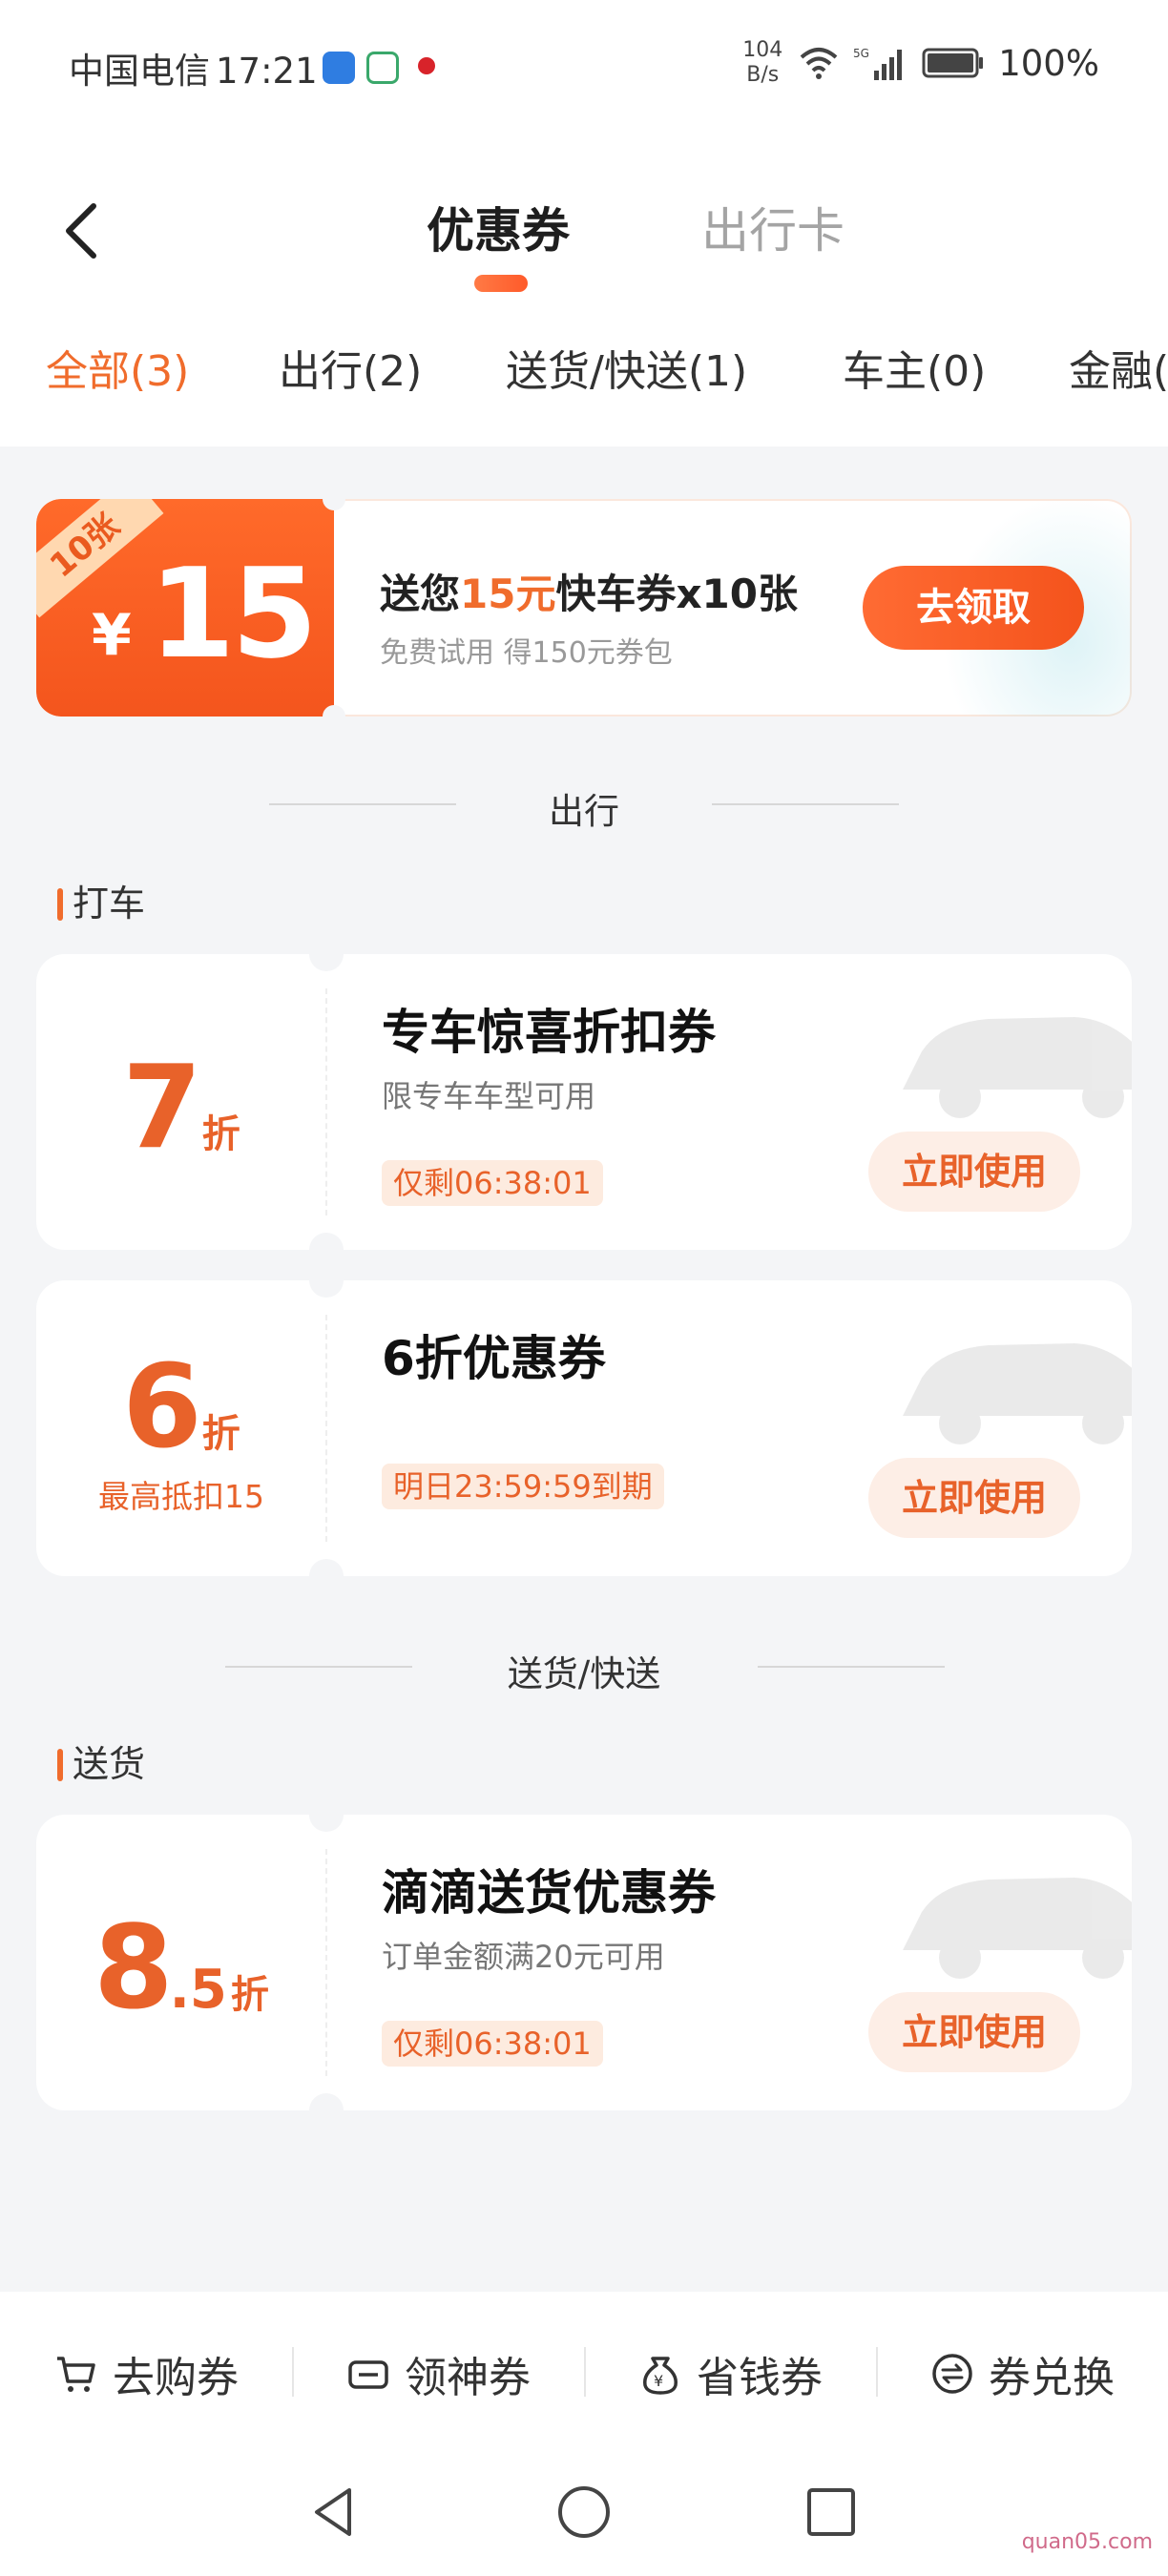 Image resolution: width=1168 pixels, height=2576 pixels. I want to click on discount-value: 7, so click(161, 1108).